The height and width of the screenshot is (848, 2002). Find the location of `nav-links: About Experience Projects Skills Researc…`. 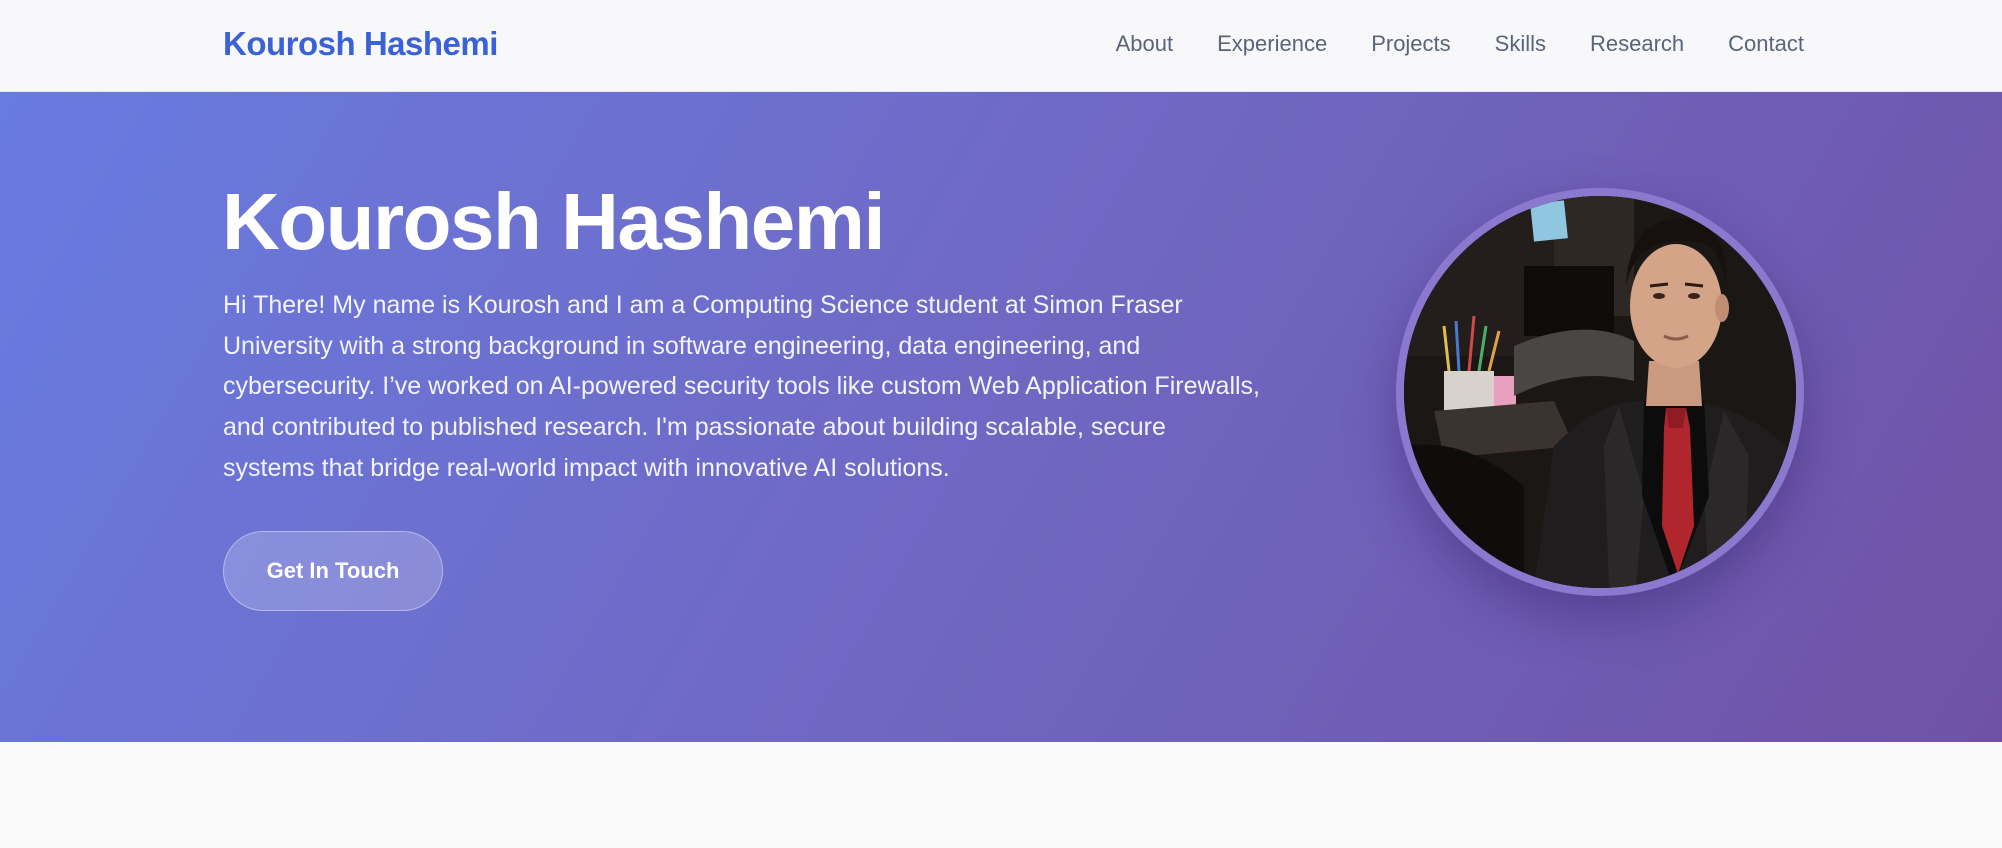

nav-links: About Experience Projects Skills Researc… is located at coordinates (1438, 44).